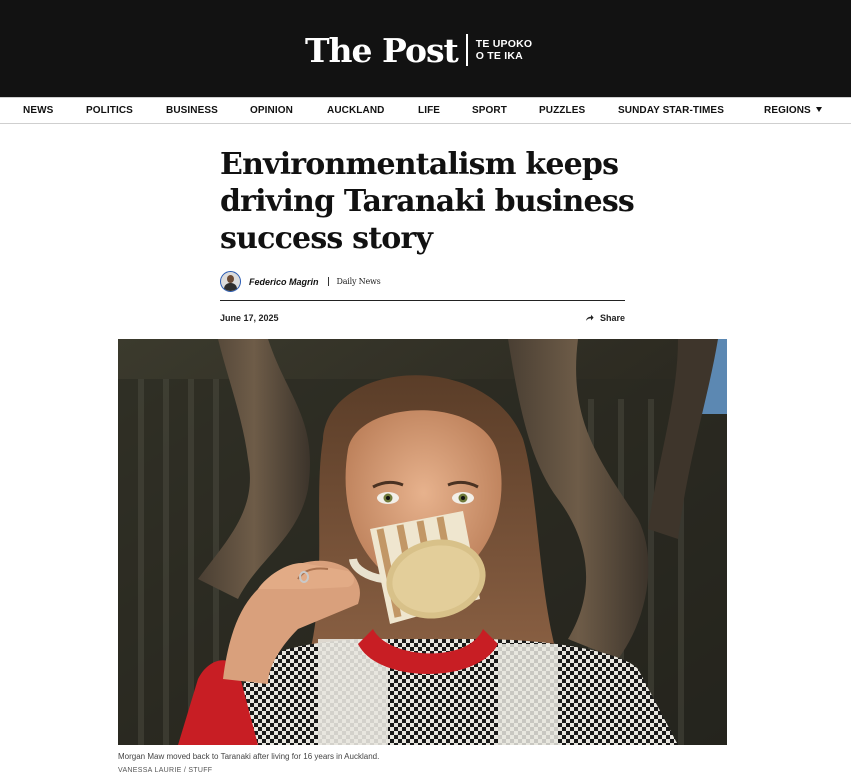 This screenshot has height=779, width=851. Describe the element at coordinates (326, 238) in the screenshot. I see `headline-line-3: success story` at that location.